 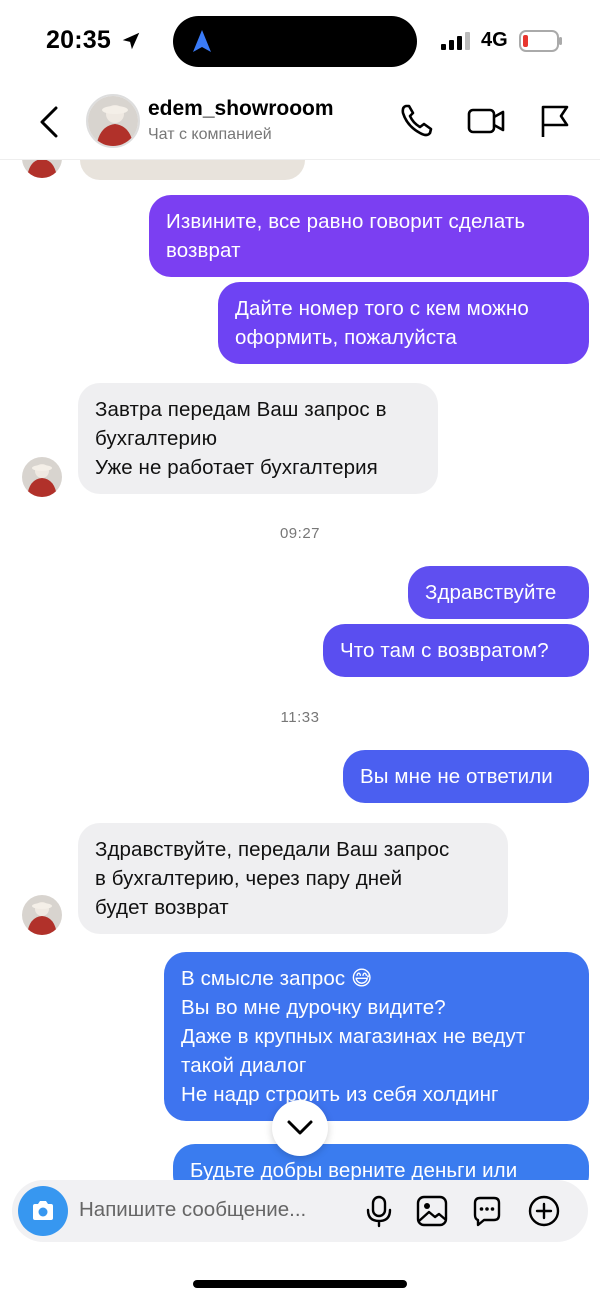 What do you see at coordinates (300, 1284) in the screenshot?
I see `home-indicator` at bounding box center [300, 1284].